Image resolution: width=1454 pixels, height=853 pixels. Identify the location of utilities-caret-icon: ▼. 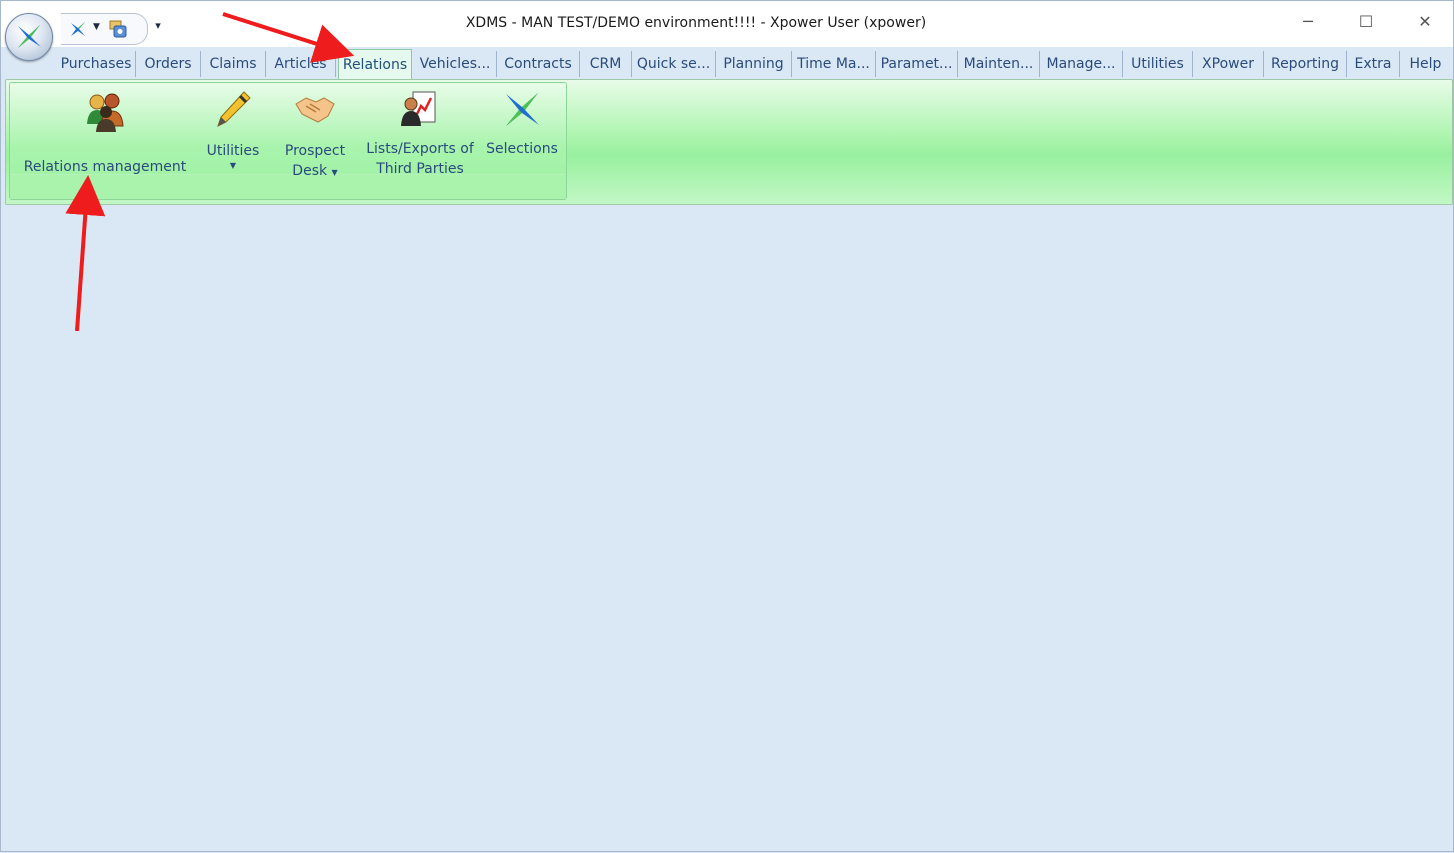
(233, 165).